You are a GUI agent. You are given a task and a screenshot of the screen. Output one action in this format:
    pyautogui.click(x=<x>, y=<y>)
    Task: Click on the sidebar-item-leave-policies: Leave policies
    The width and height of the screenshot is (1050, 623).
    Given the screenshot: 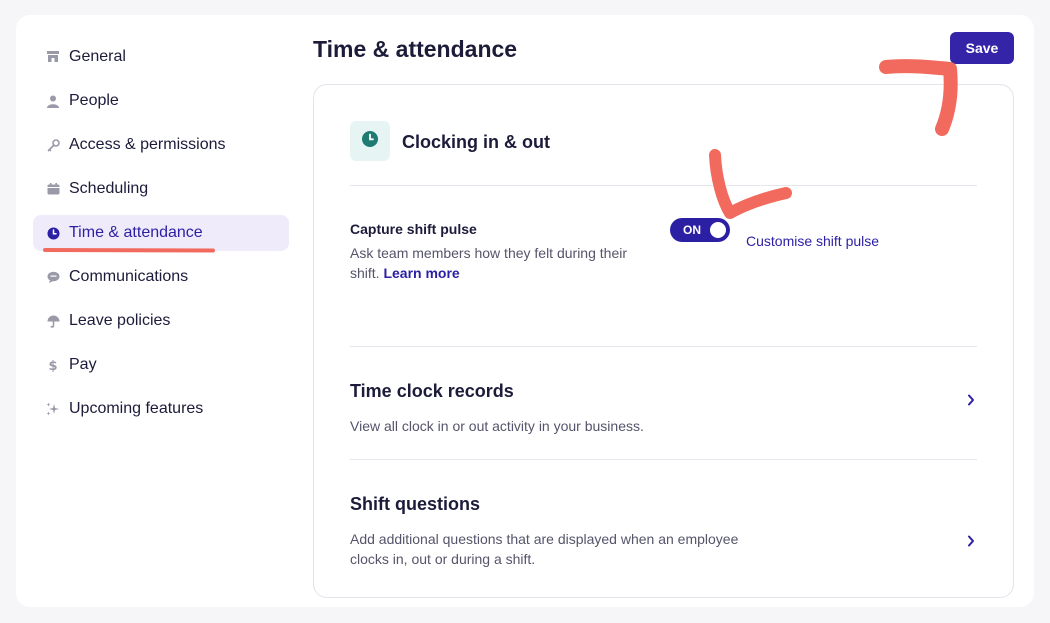 What is the action you would take?
    pyautogui.click(x=161, y=321)
    